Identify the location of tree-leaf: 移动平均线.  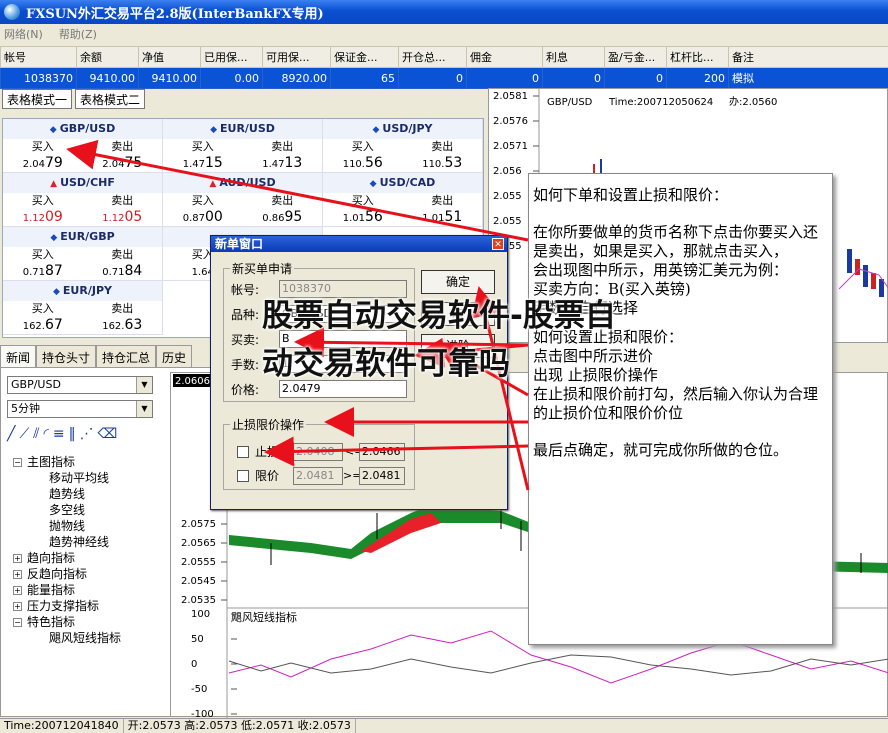
(67, 478).